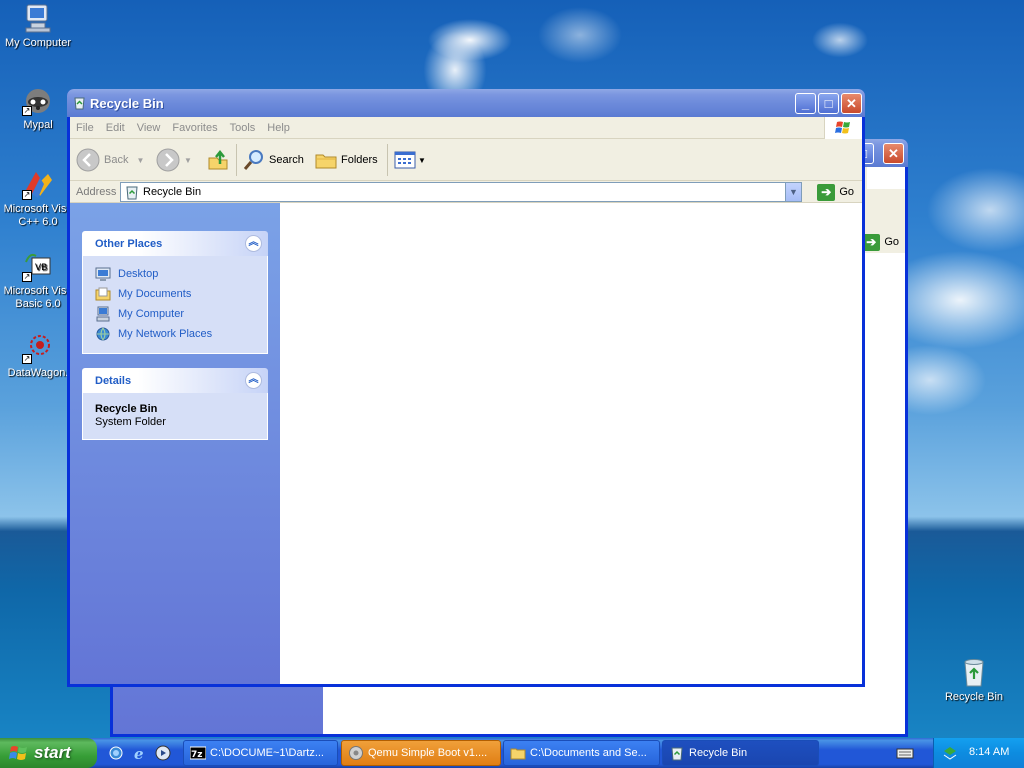 This screenshot has height=768, width=1024. I want to click on menu-file: File, so click(85, 125).